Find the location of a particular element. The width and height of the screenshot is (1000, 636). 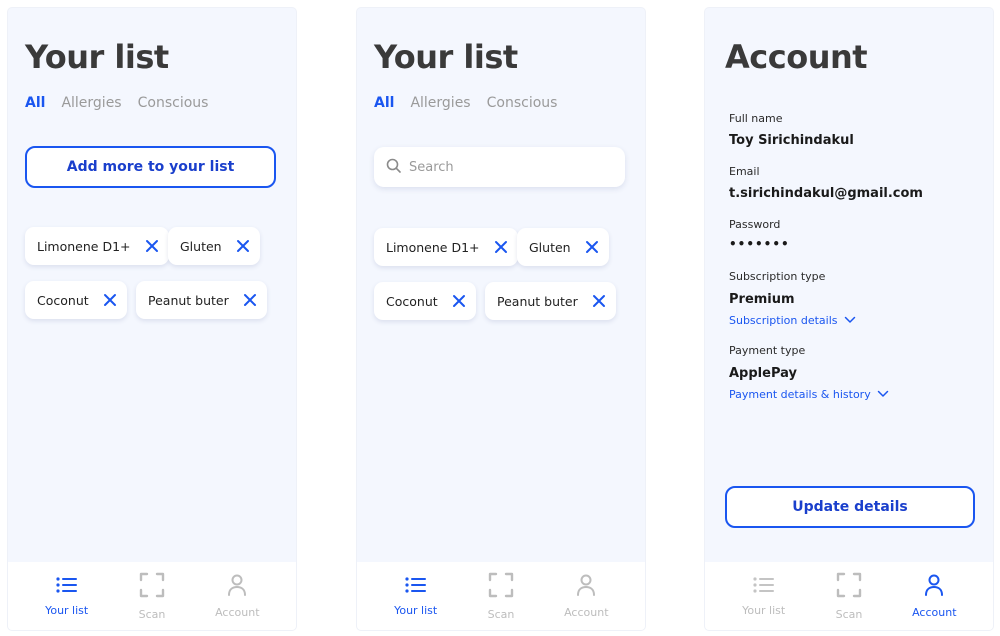

payment-details-link: Payment details & history is located at coordinates (809, 394).